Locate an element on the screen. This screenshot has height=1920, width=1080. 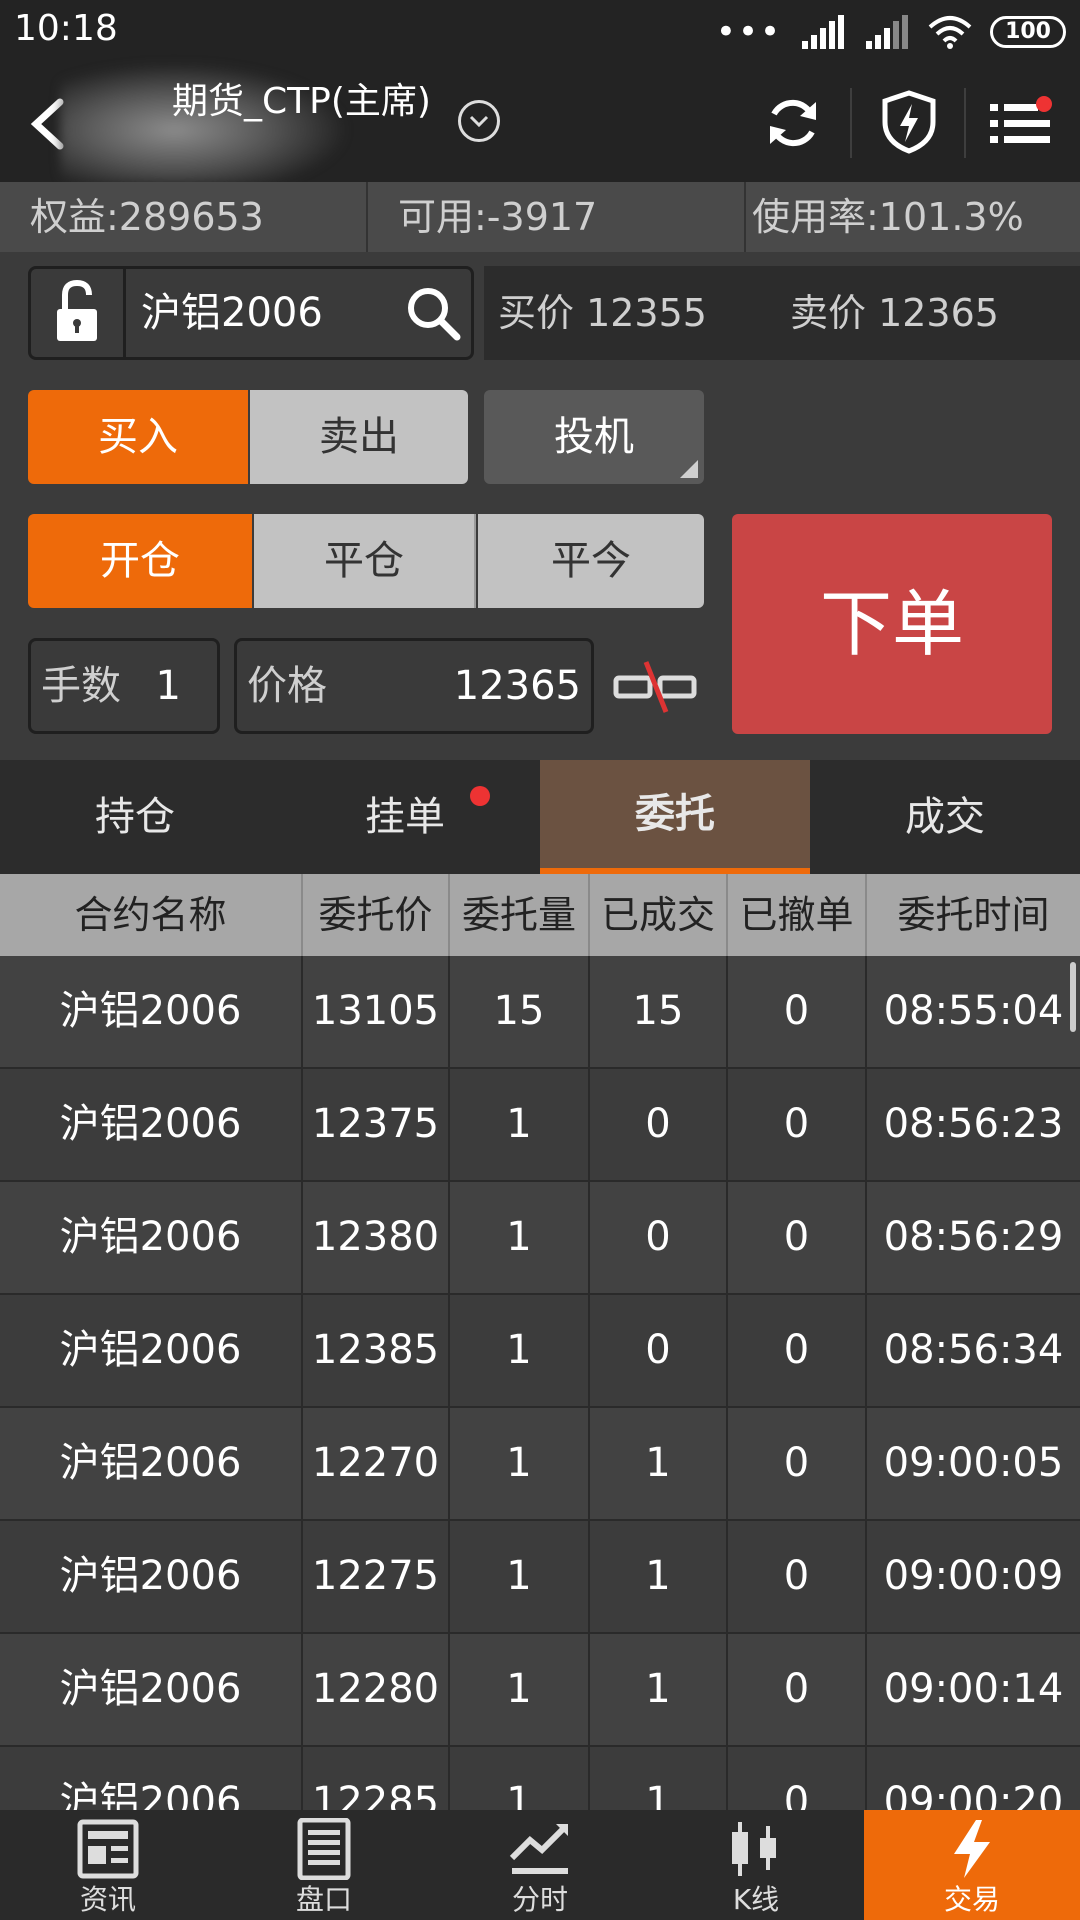
price-label: 价格 is located at coordinates (287, 686).